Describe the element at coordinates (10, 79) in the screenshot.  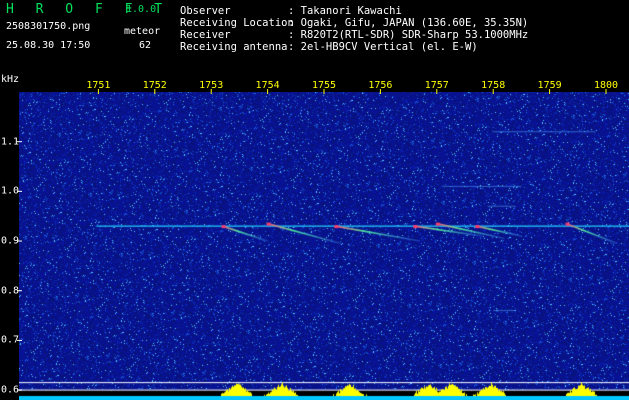
I see `y-axis-unit: kHz` at that location.